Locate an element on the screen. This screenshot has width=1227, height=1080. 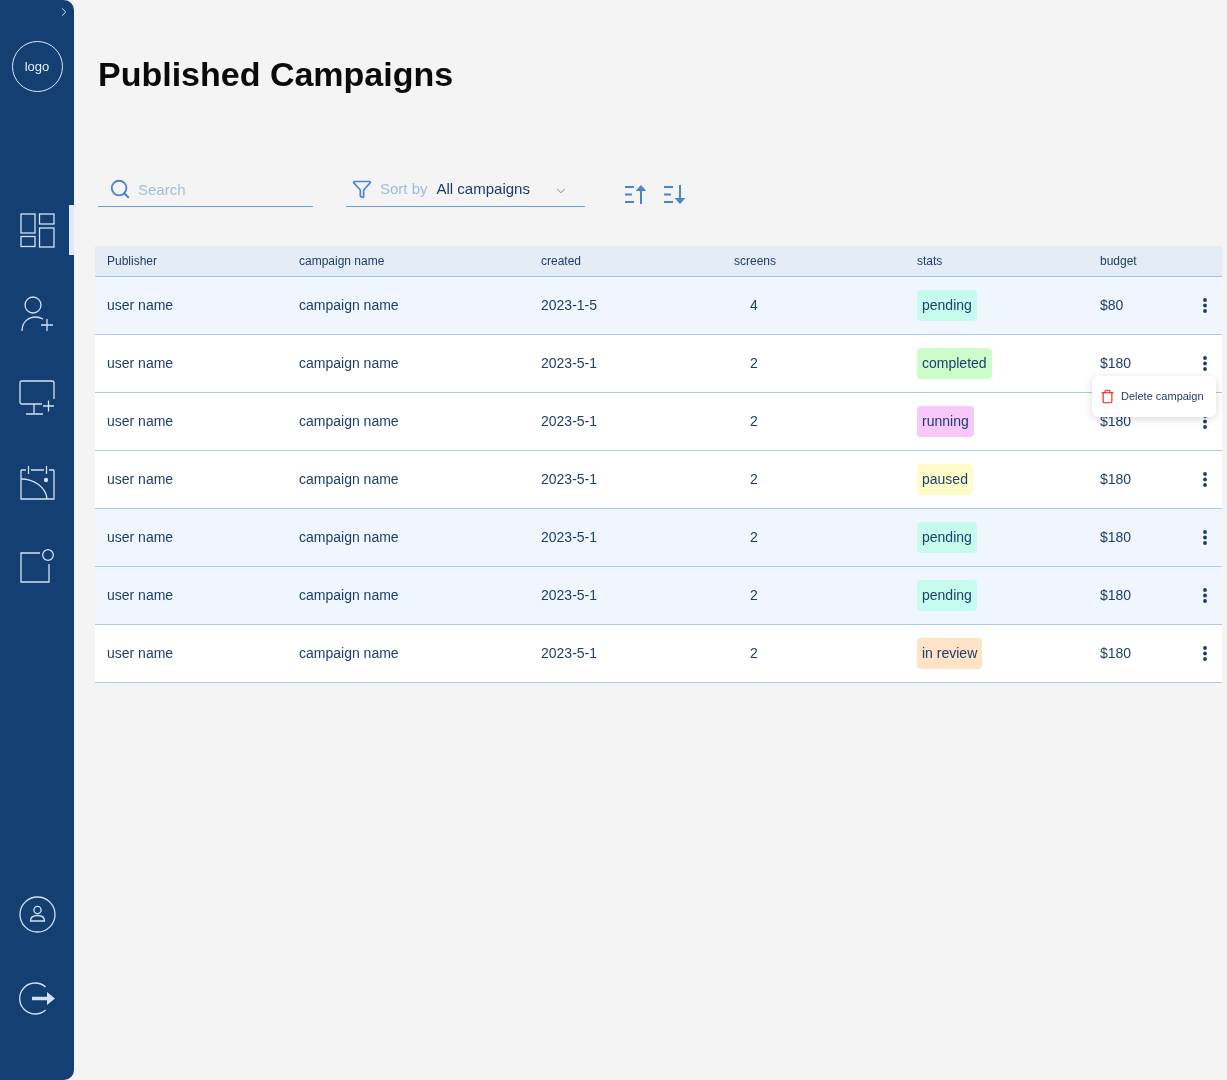
delete-menu-item: Delete campaign is located at coordinates (1154, 396).